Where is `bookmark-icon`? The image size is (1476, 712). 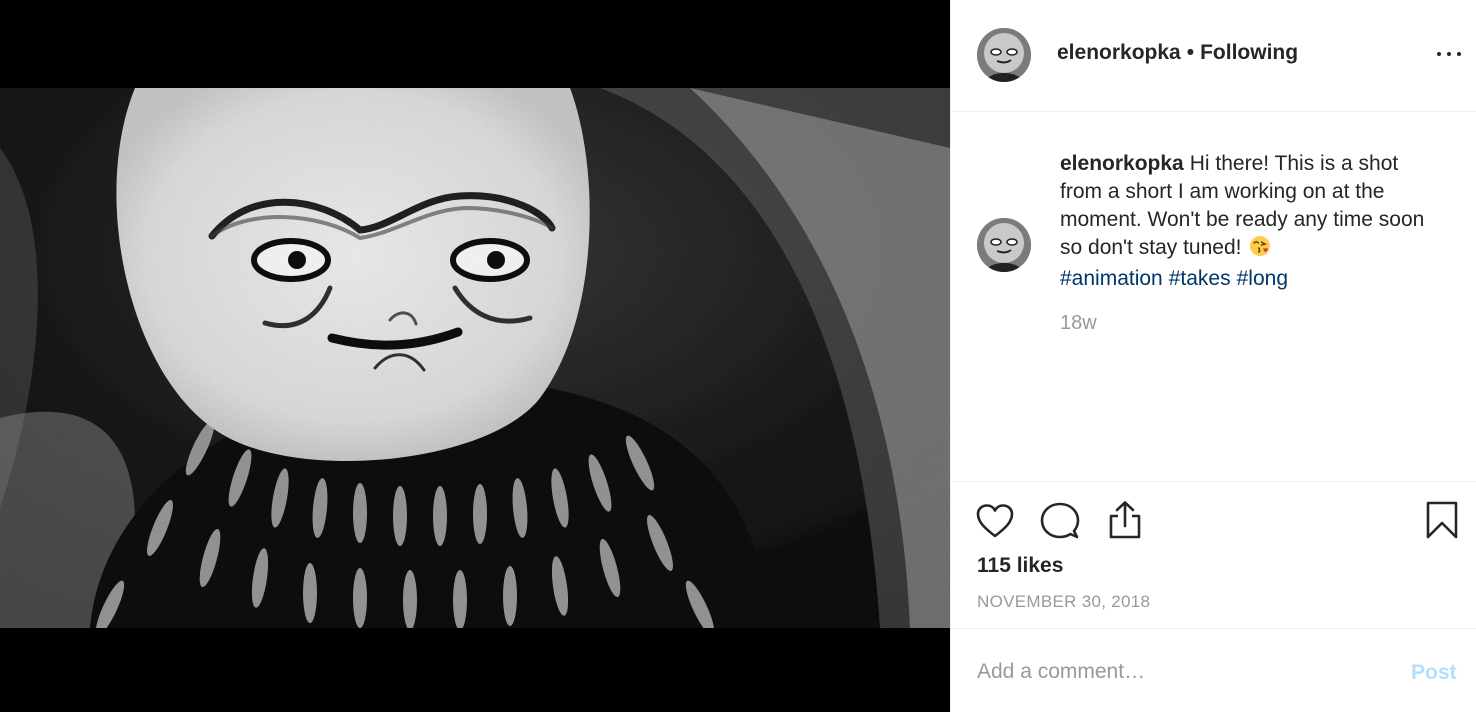 bookmark-icon is located at coordinates (1442, 520).